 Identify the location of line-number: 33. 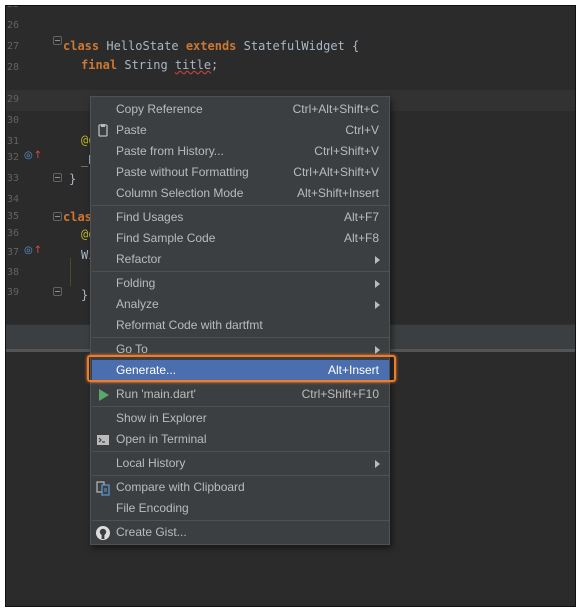
(12, 178).